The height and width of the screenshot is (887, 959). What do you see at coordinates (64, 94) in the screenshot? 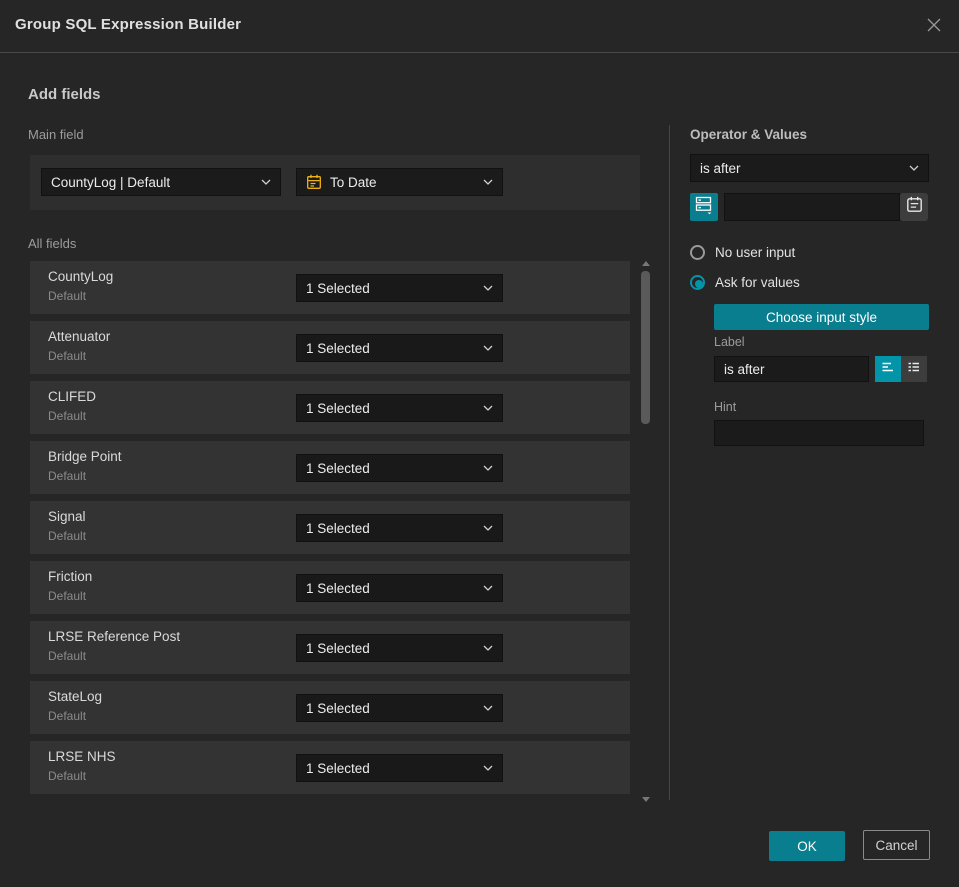
I see `add-fields-heading: Add fields` at bounding box center [64, 94].